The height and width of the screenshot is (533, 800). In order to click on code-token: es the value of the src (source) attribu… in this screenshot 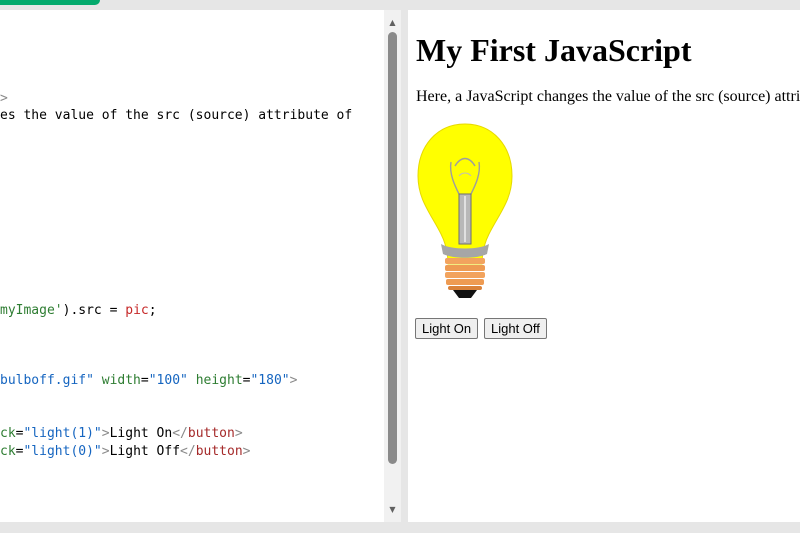, I will do `click(176, 115)`.